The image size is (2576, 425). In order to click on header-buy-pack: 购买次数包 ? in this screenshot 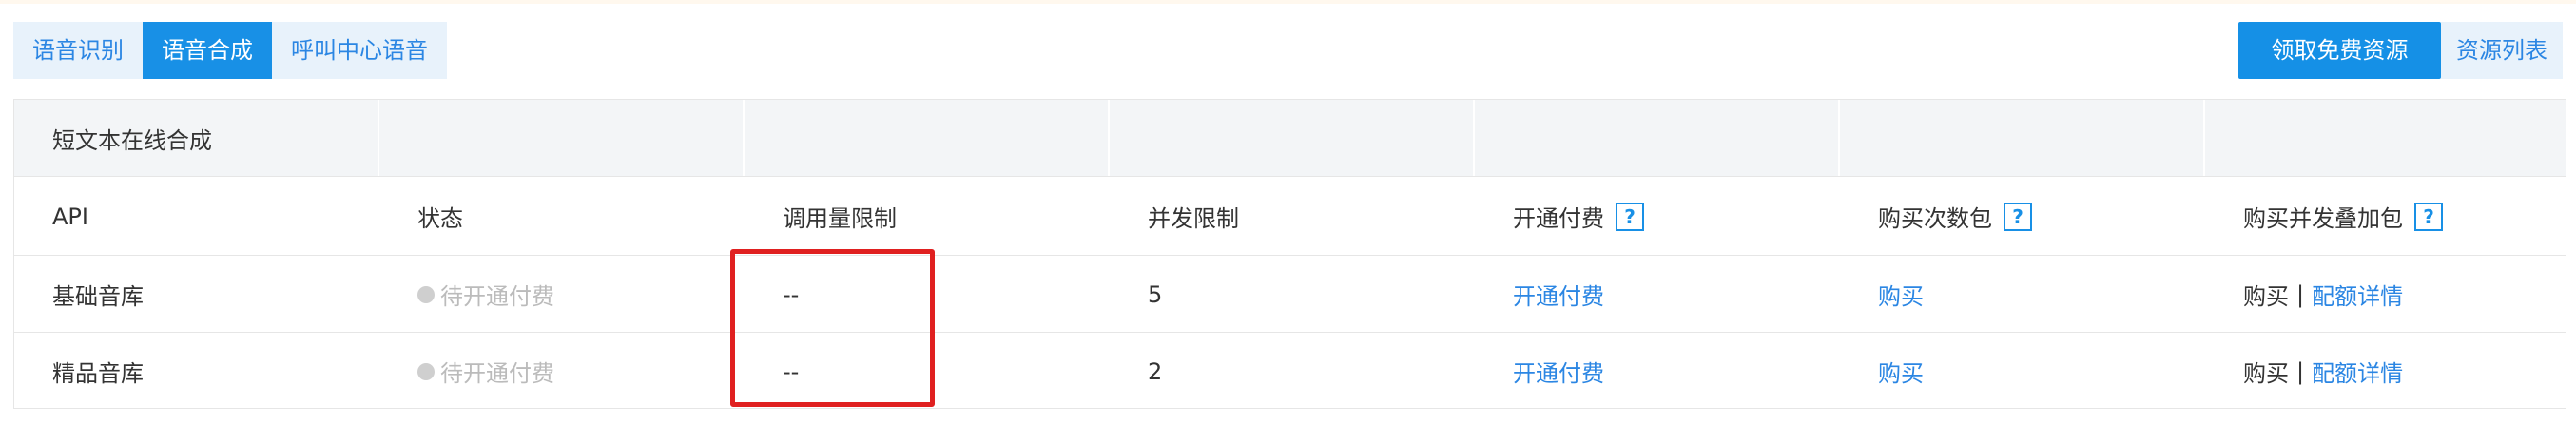, I will do `click(2022, 217)`.